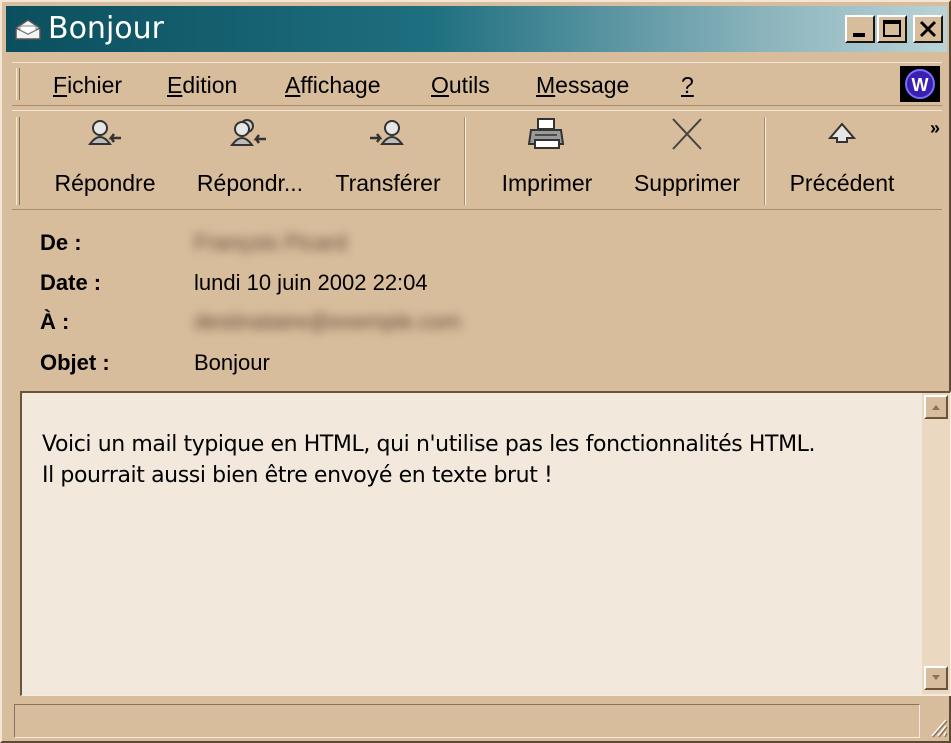  Describe the element at coordinates (842, 132) in the screenshot. I see `previous-icon` at that location.